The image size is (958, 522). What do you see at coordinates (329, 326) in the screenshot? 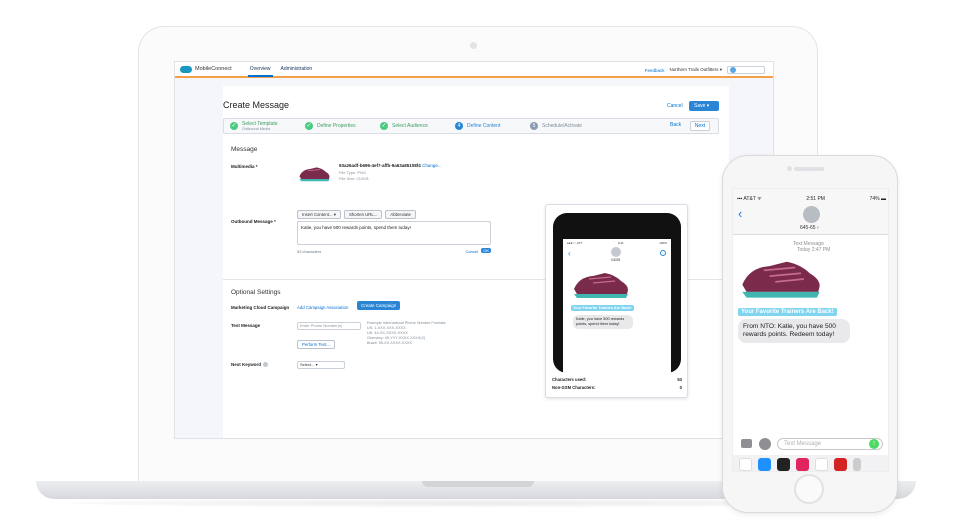
I see `phone-number-input: Enter Phone Number(s)` at bounding box center [329, 326].